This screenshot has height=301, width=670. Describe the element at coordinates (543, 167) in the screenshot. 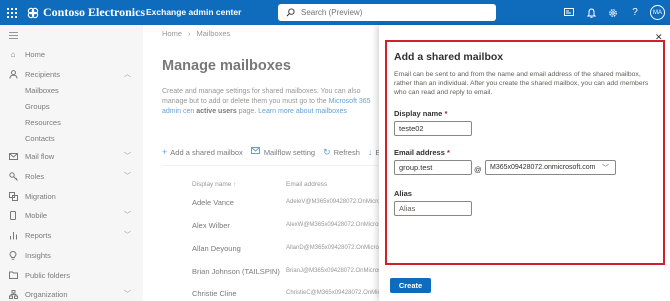

I see `domain-selected-value: M365x09428072.onmicrosoft.com` at that location.